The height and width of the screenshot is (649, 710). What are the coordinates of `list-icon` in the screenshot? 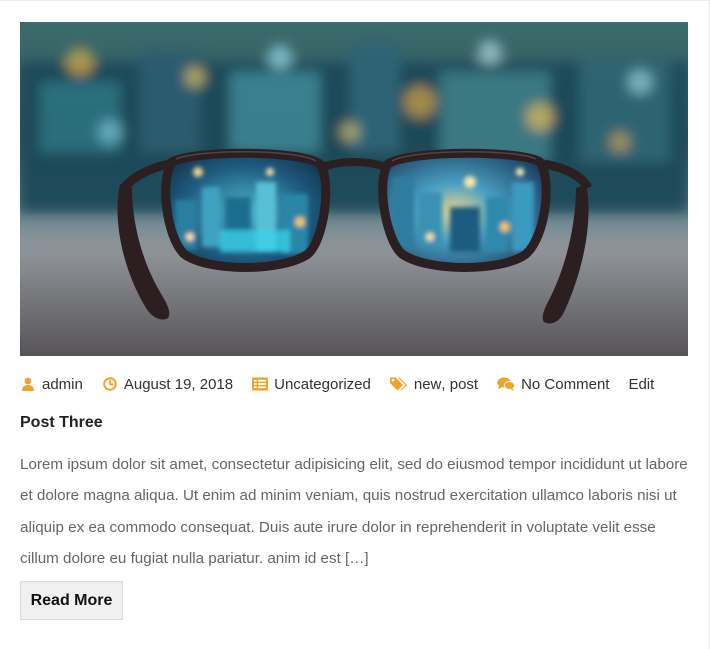 It's located at (260, 384).